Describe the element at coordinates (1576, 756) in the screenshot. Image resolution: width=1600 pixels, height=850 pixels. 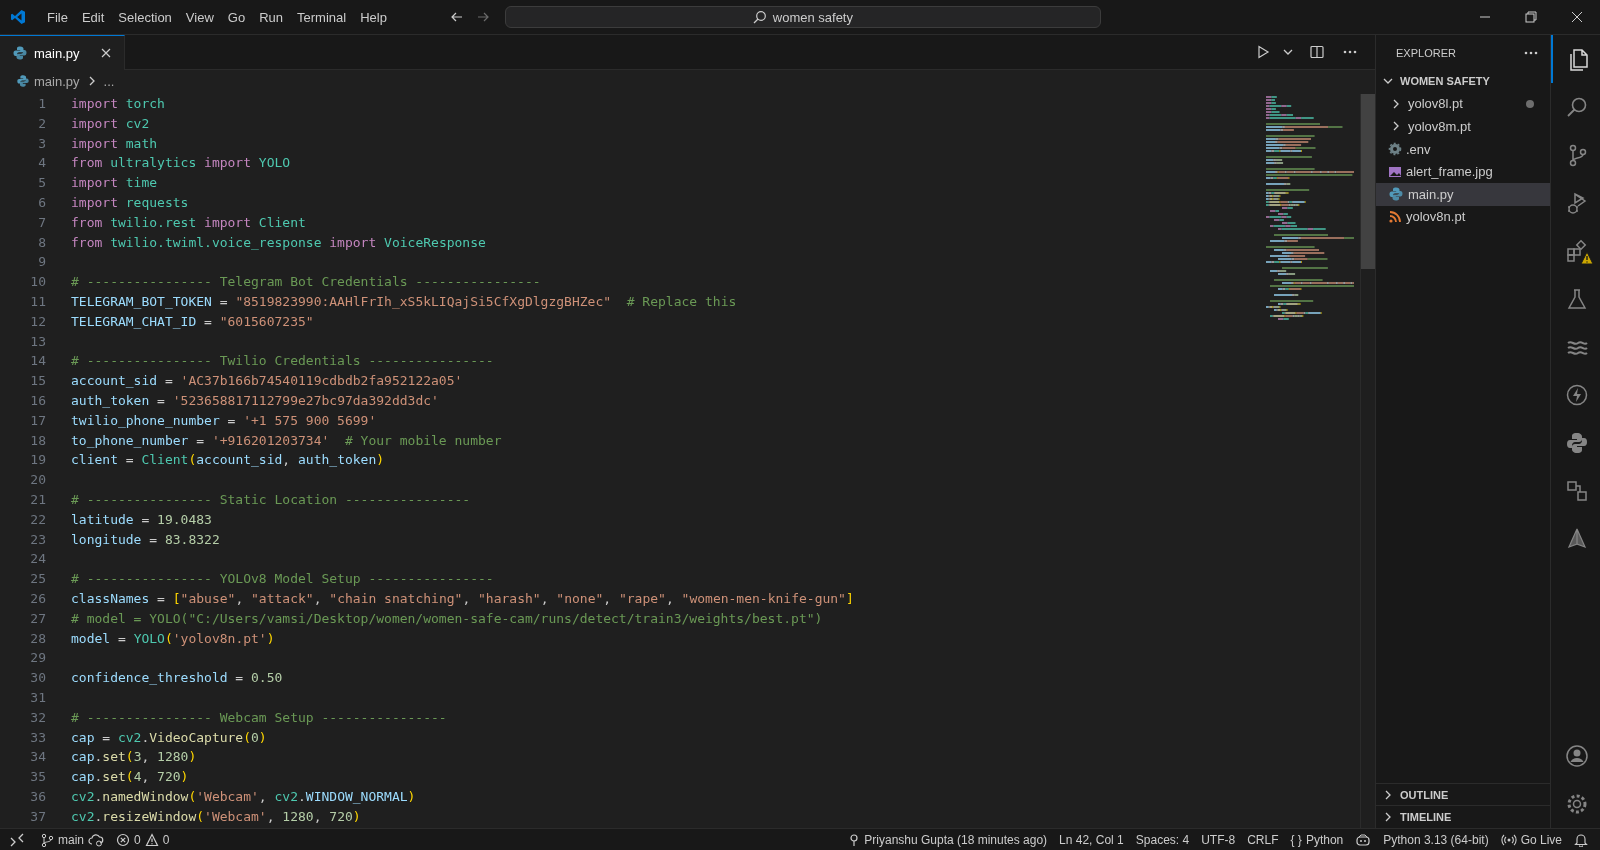
I see `account-icon` at that location.